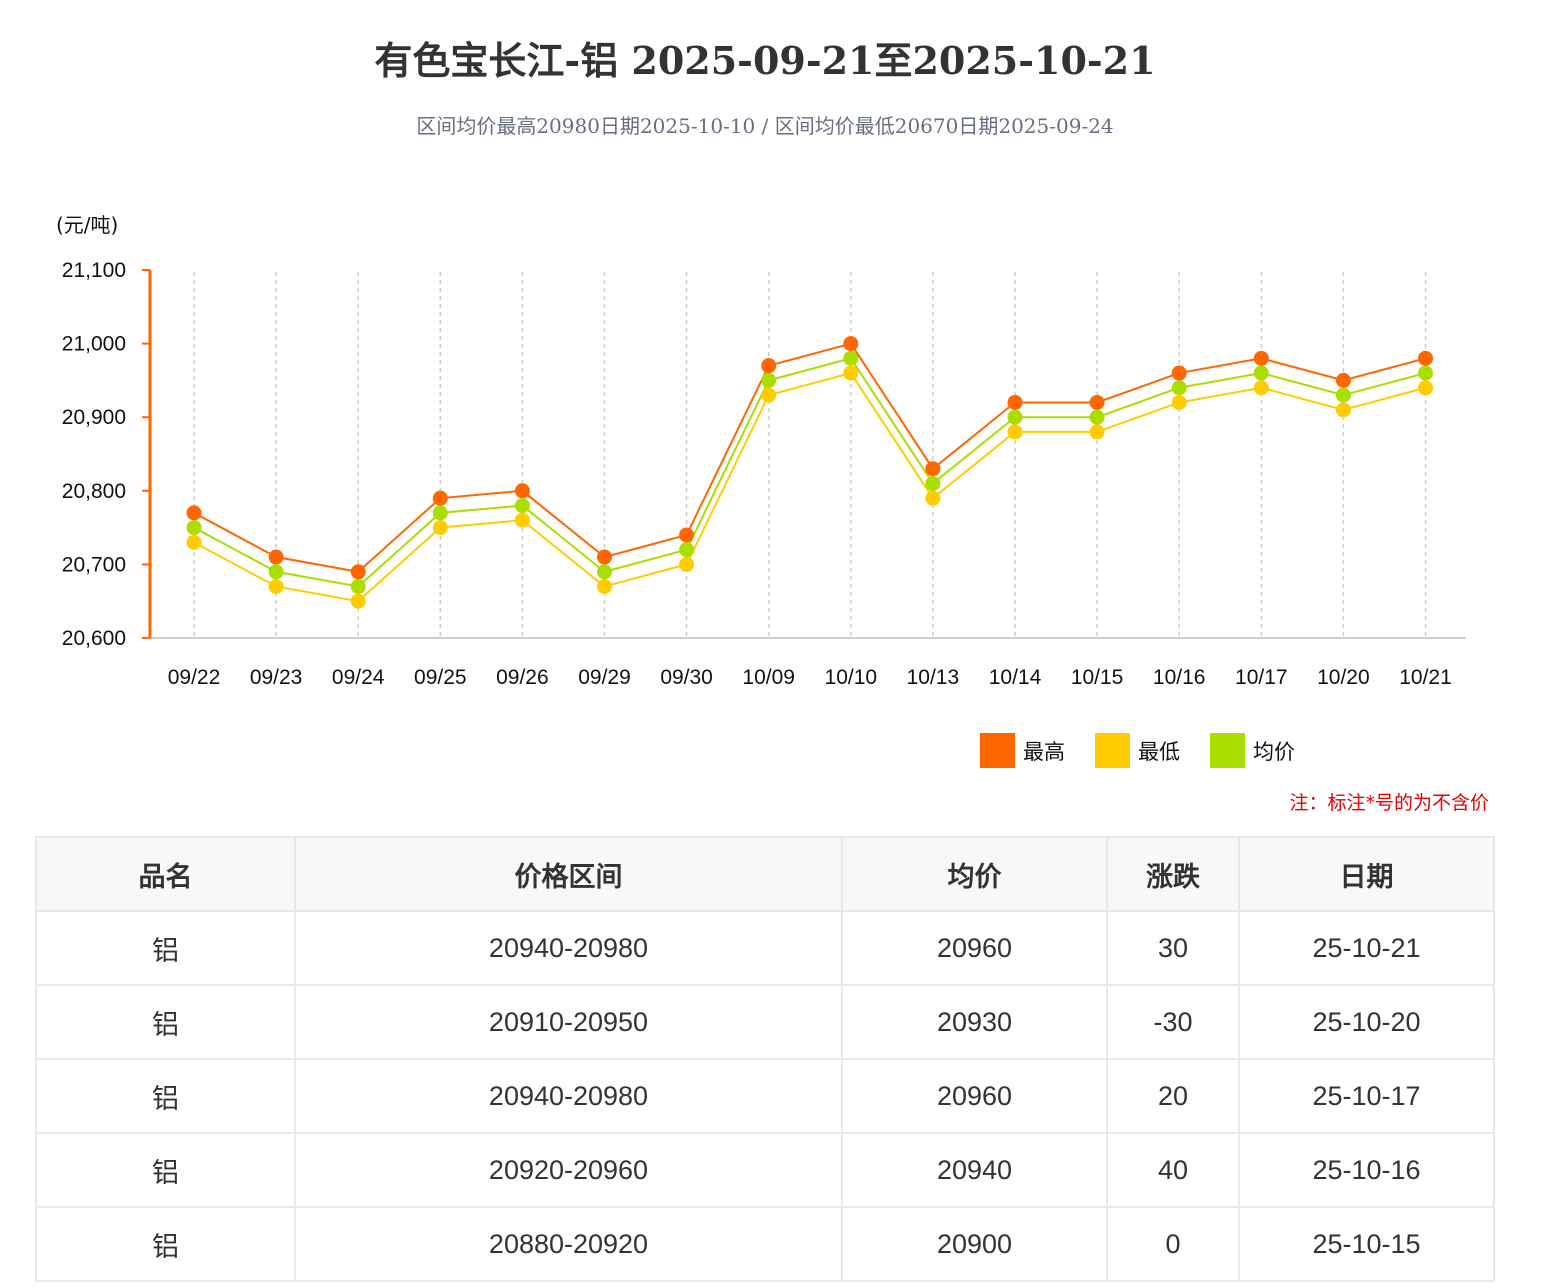  Describe the element at coordinates (974, 874) in the screenshot. I see `header-average: 均价` at that location.